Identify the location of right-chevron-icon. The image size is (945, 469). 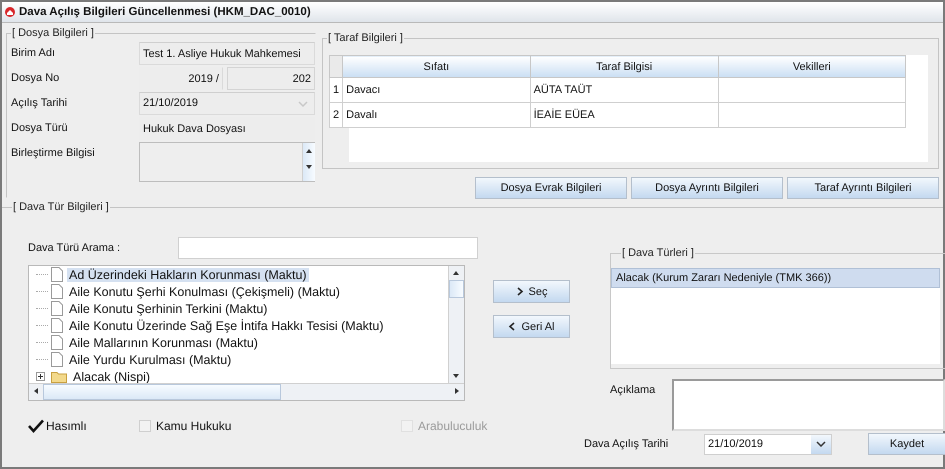
(520, 291).